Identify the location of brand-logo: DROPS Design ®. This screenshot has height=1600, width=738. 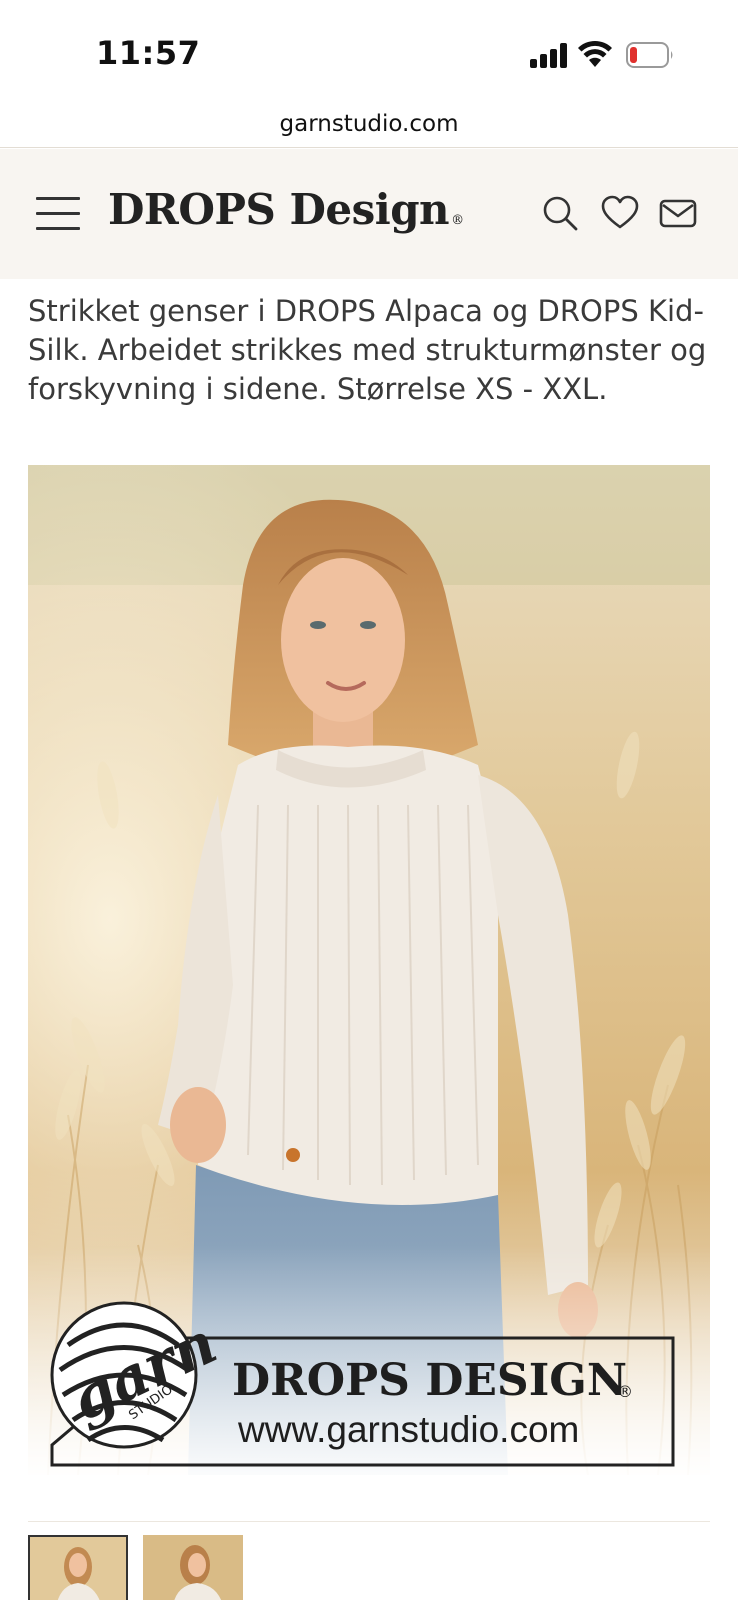
(286, 209).